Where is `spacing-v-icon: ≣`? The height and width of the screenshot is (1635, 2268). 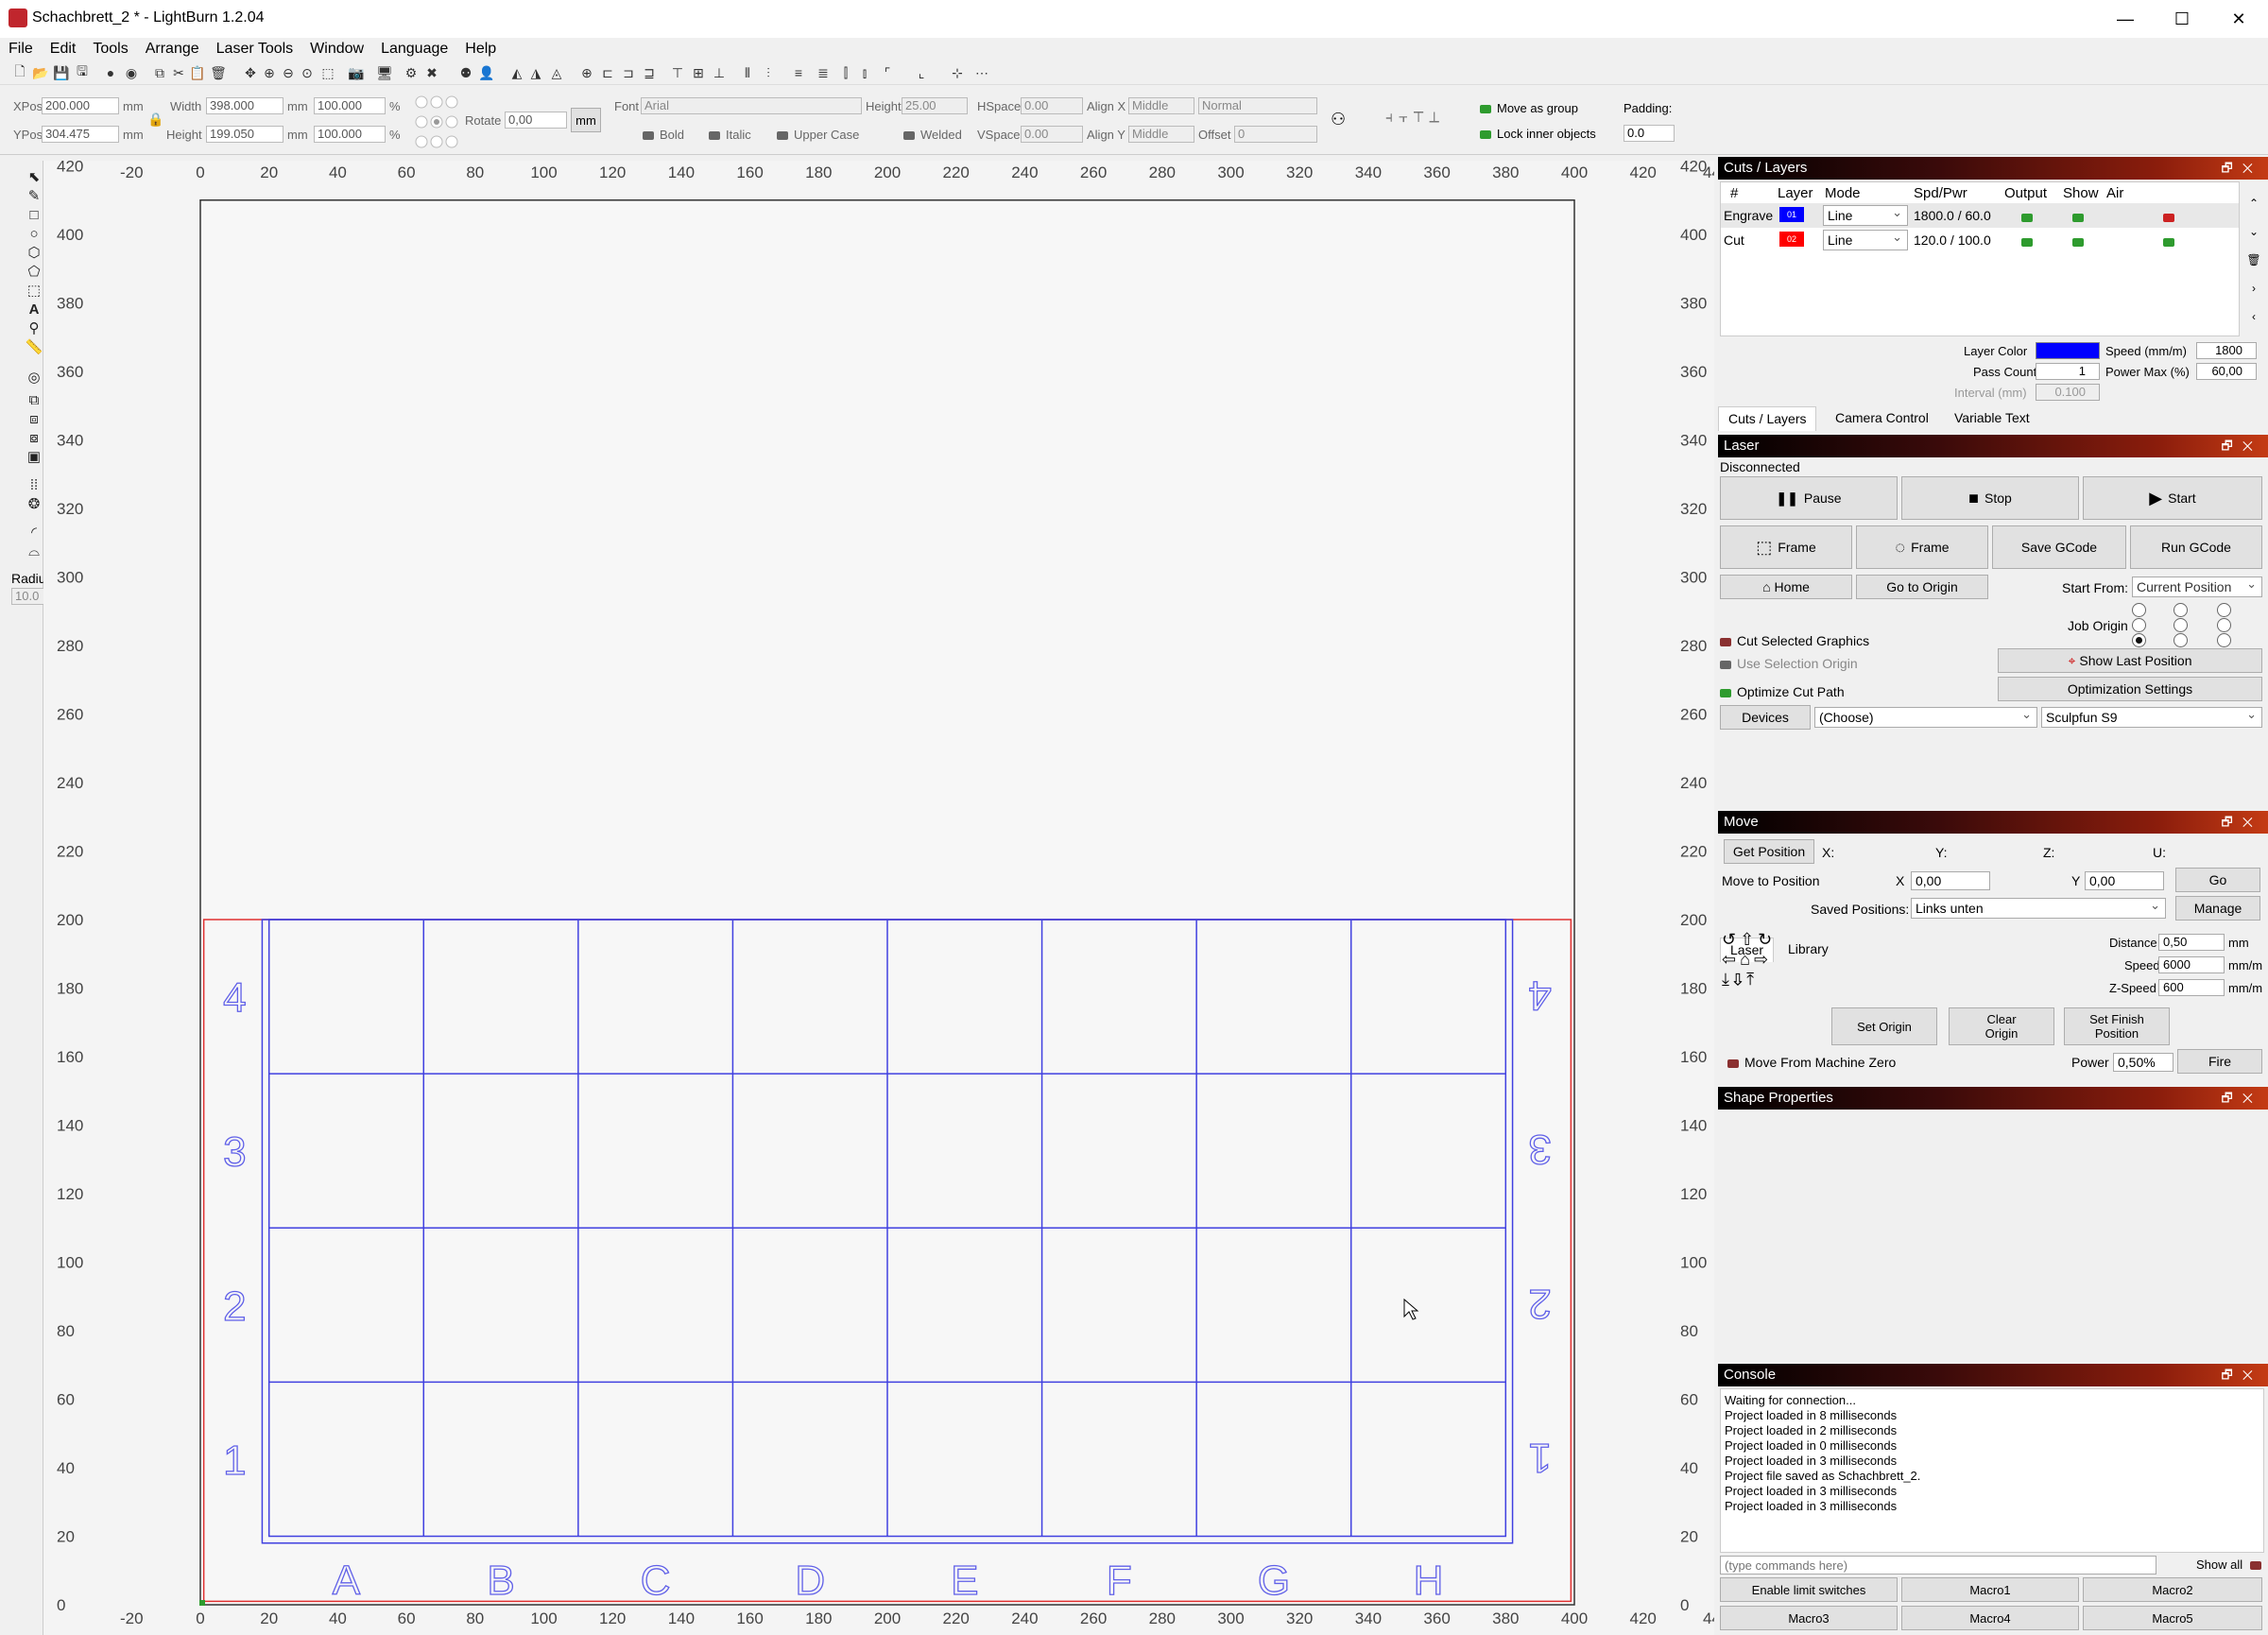
spacing-v-icon: ≣ is located at coordinates (823, 73).